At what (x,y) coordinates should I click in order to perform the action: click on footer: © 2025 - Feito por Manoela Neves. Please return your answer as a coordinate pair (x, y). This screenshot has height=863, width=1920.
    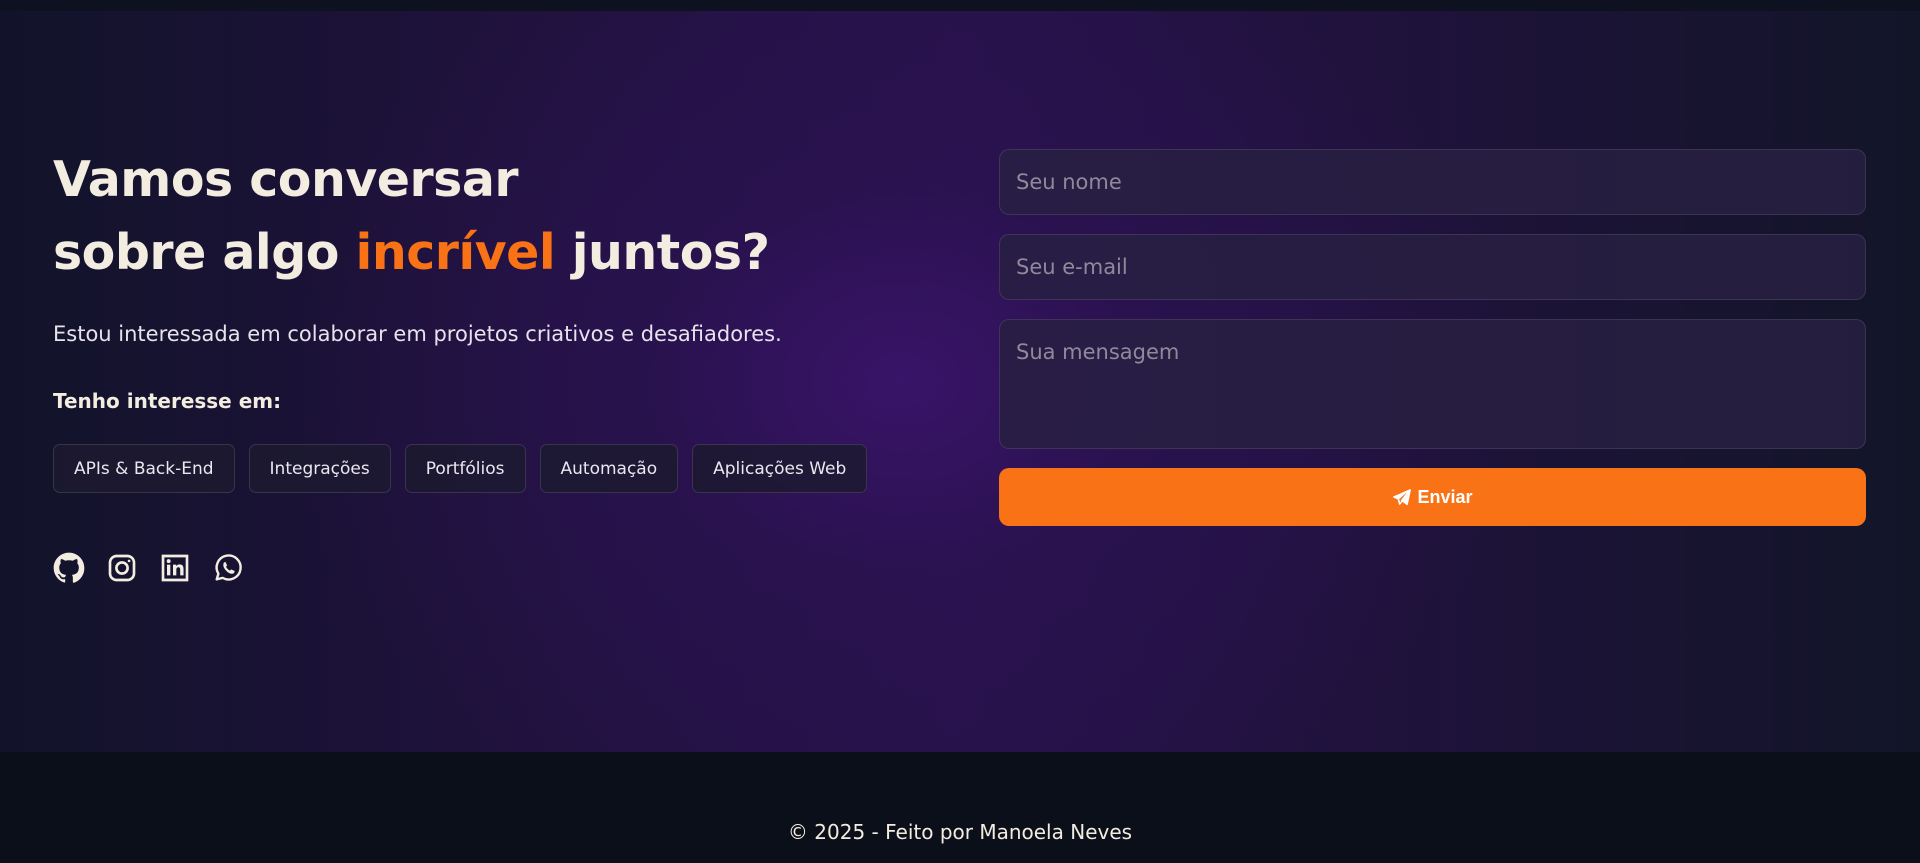
    Looking at the image, I should click on (960, 807).